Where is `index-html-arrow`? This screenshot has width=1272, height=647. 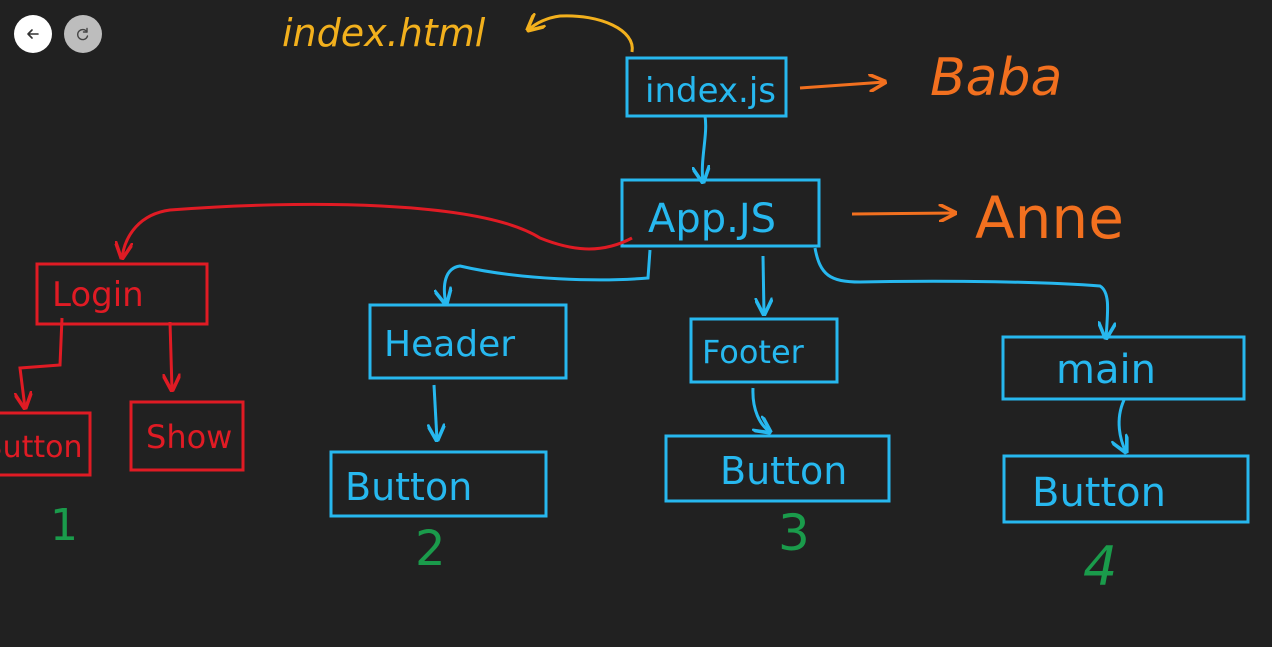 index-html-arrow is located at coordinates (581, 34).